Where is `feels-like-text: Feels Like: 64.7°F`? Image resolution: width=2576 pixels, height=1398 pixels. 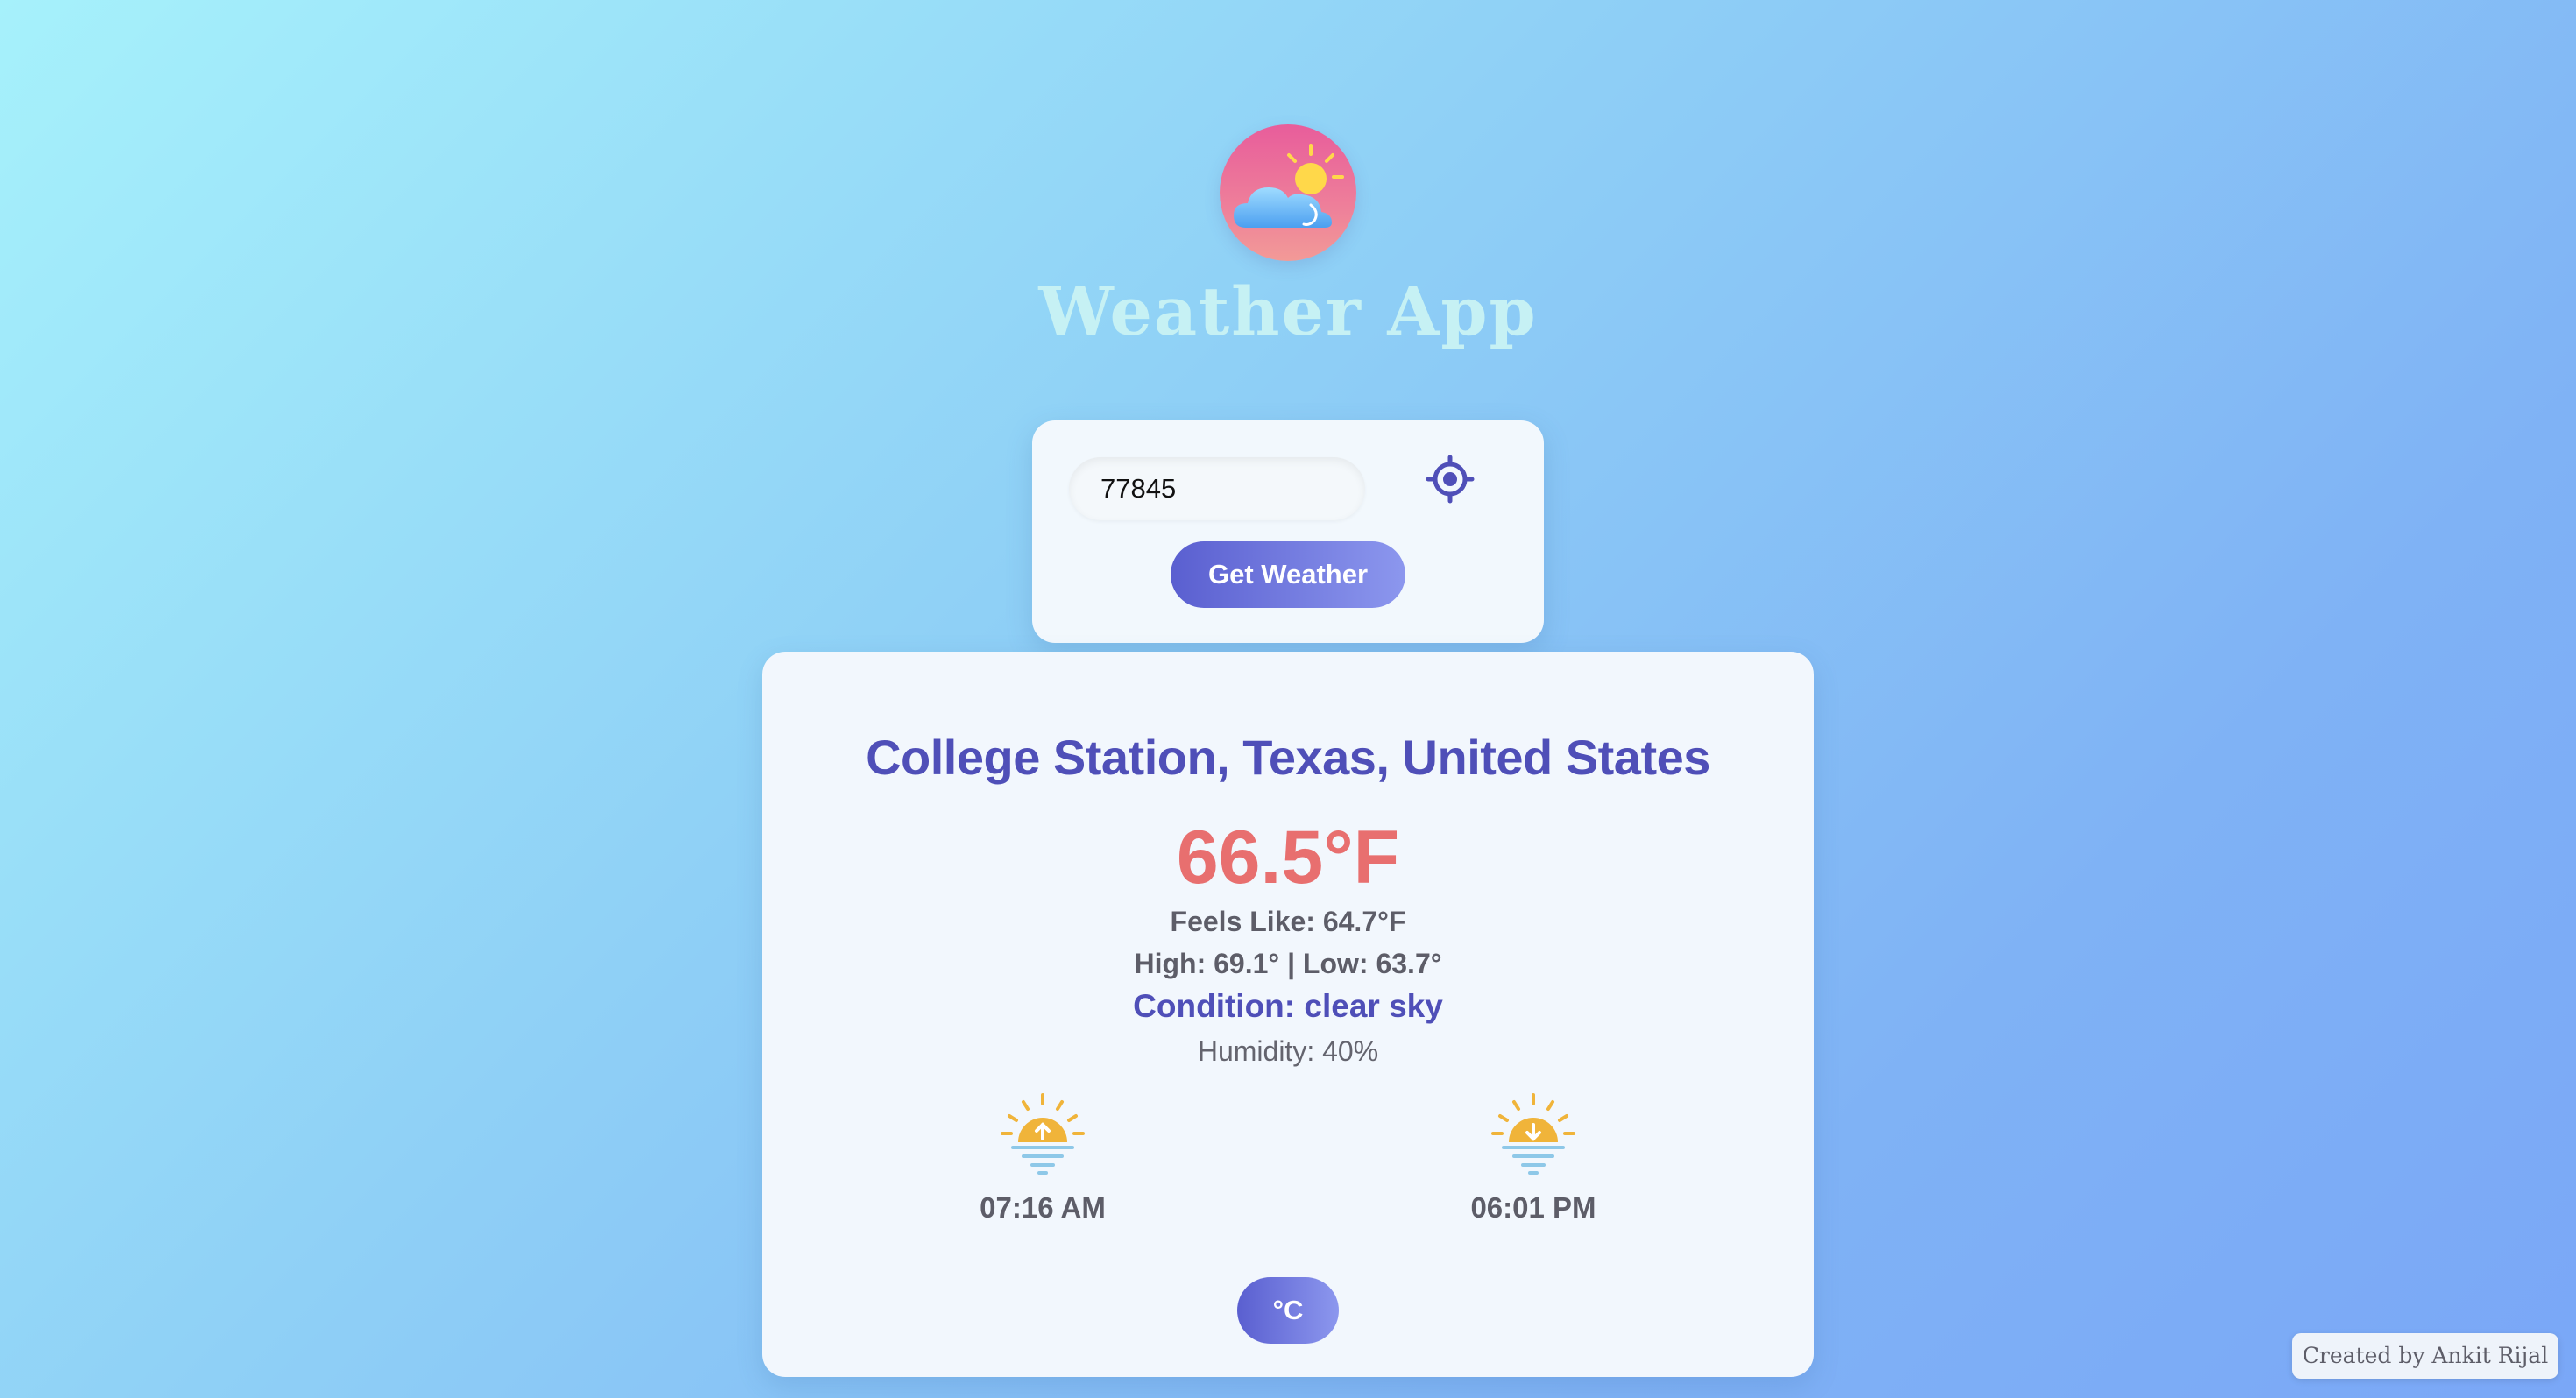 feels-like-text: Feels Like: 64.7°F is located at coordinates (1288, 921).